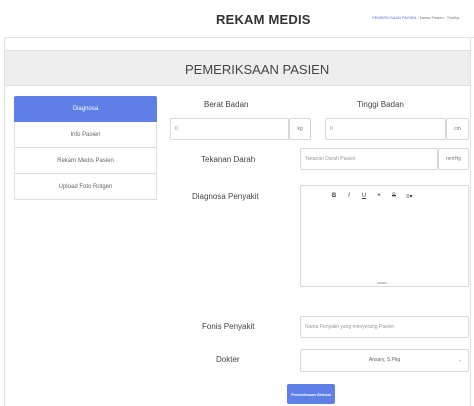 This screenshot has width=474, height=406. I want to click on dokter-select: Ansary, S.Pkg ⌄, so click(384, 360).